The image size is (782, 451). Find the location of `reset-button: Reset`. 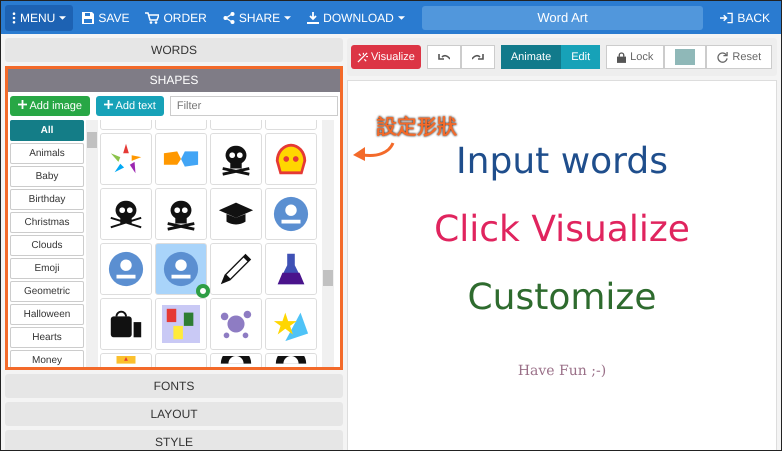

reset-button: Reset is located at coordinates (739, 57).